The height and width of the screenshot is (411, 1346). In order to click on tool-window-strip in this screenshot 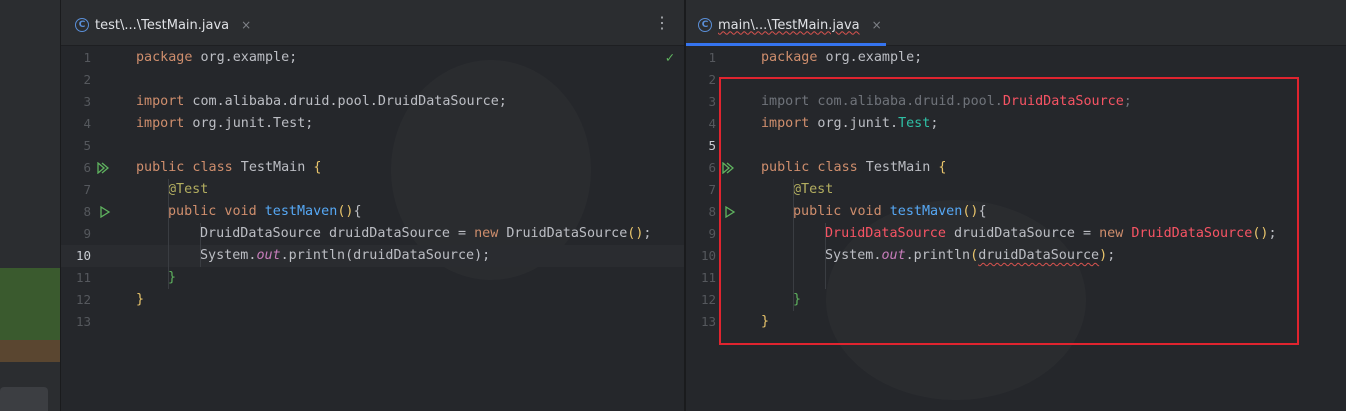, I will do `click(30, 205)`.